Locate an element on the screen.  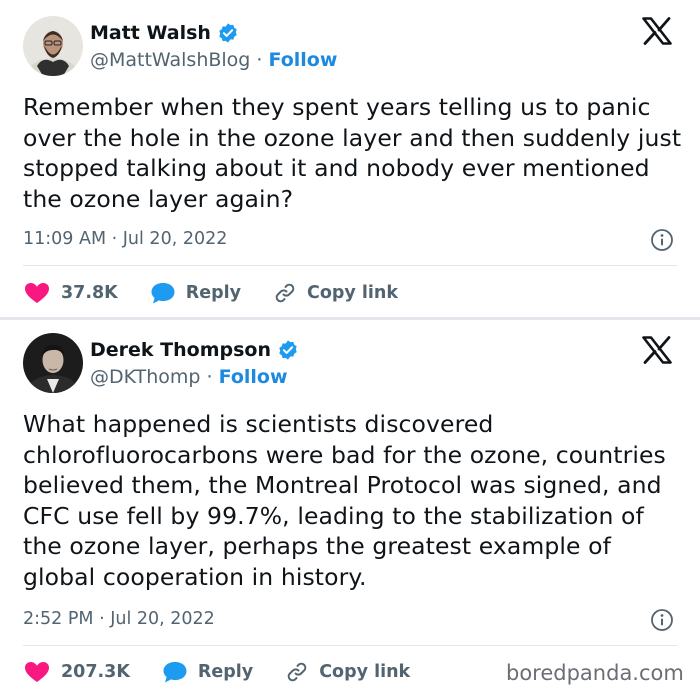
like-count: 207.3K is located at coordinates (95, 672).